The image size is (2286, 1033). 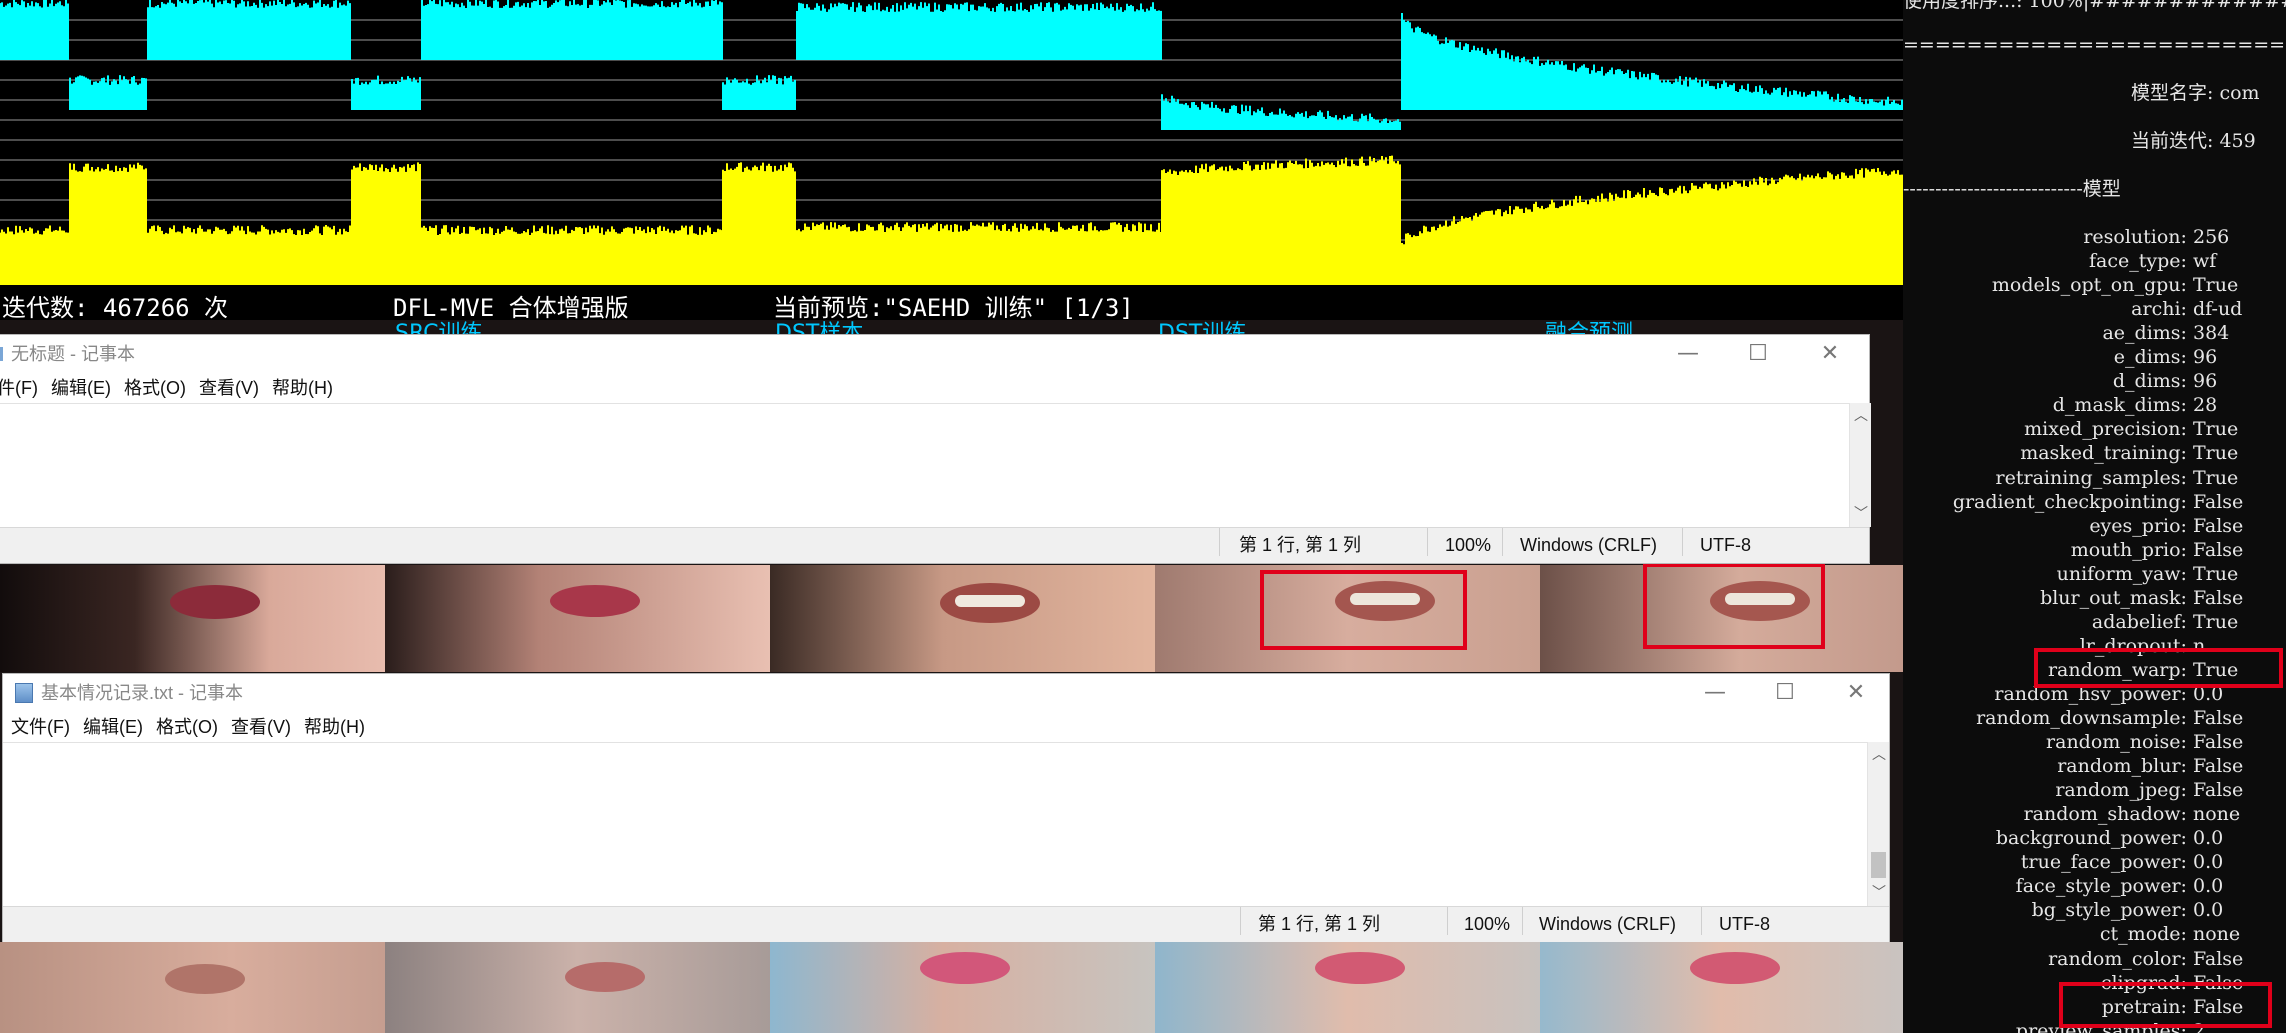 I want to click on model-param-line: d_mask_dims: 28, so click(x=2084, y=405).